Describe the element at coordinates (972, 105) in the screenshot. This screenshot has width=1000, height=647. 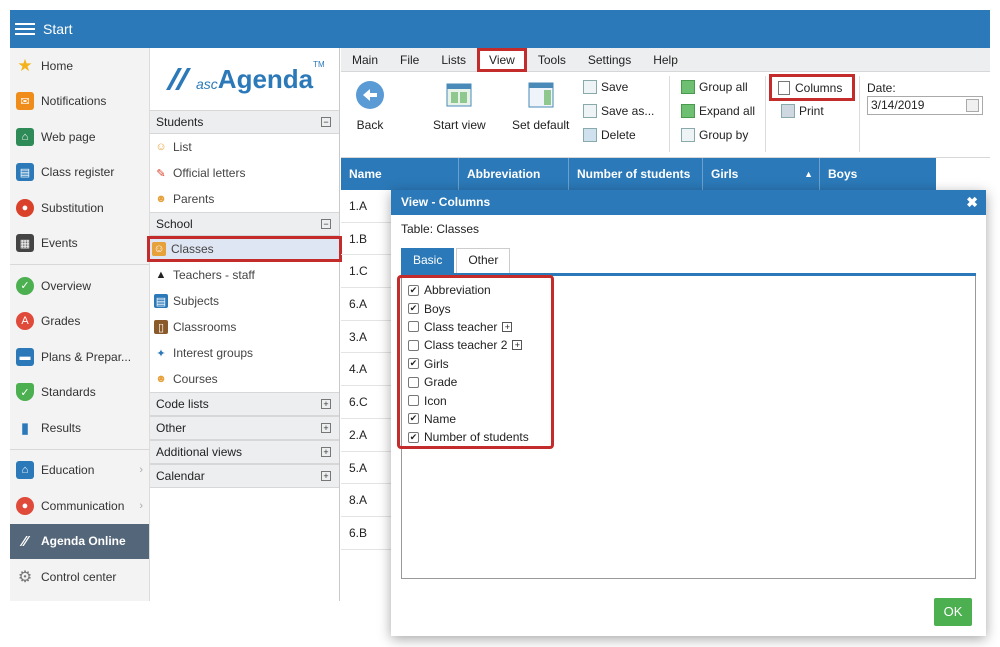
I see `calendar-icon` at that location.